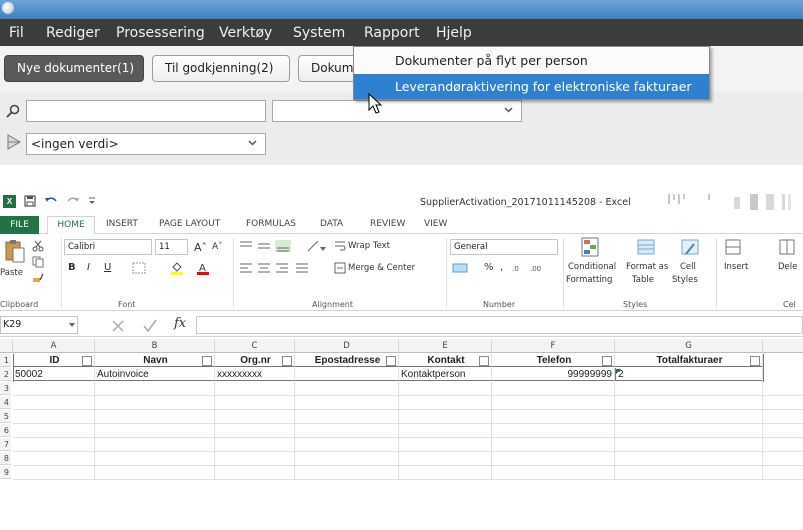  I want to click on menu-help: Hjelp, so click(454, 33).